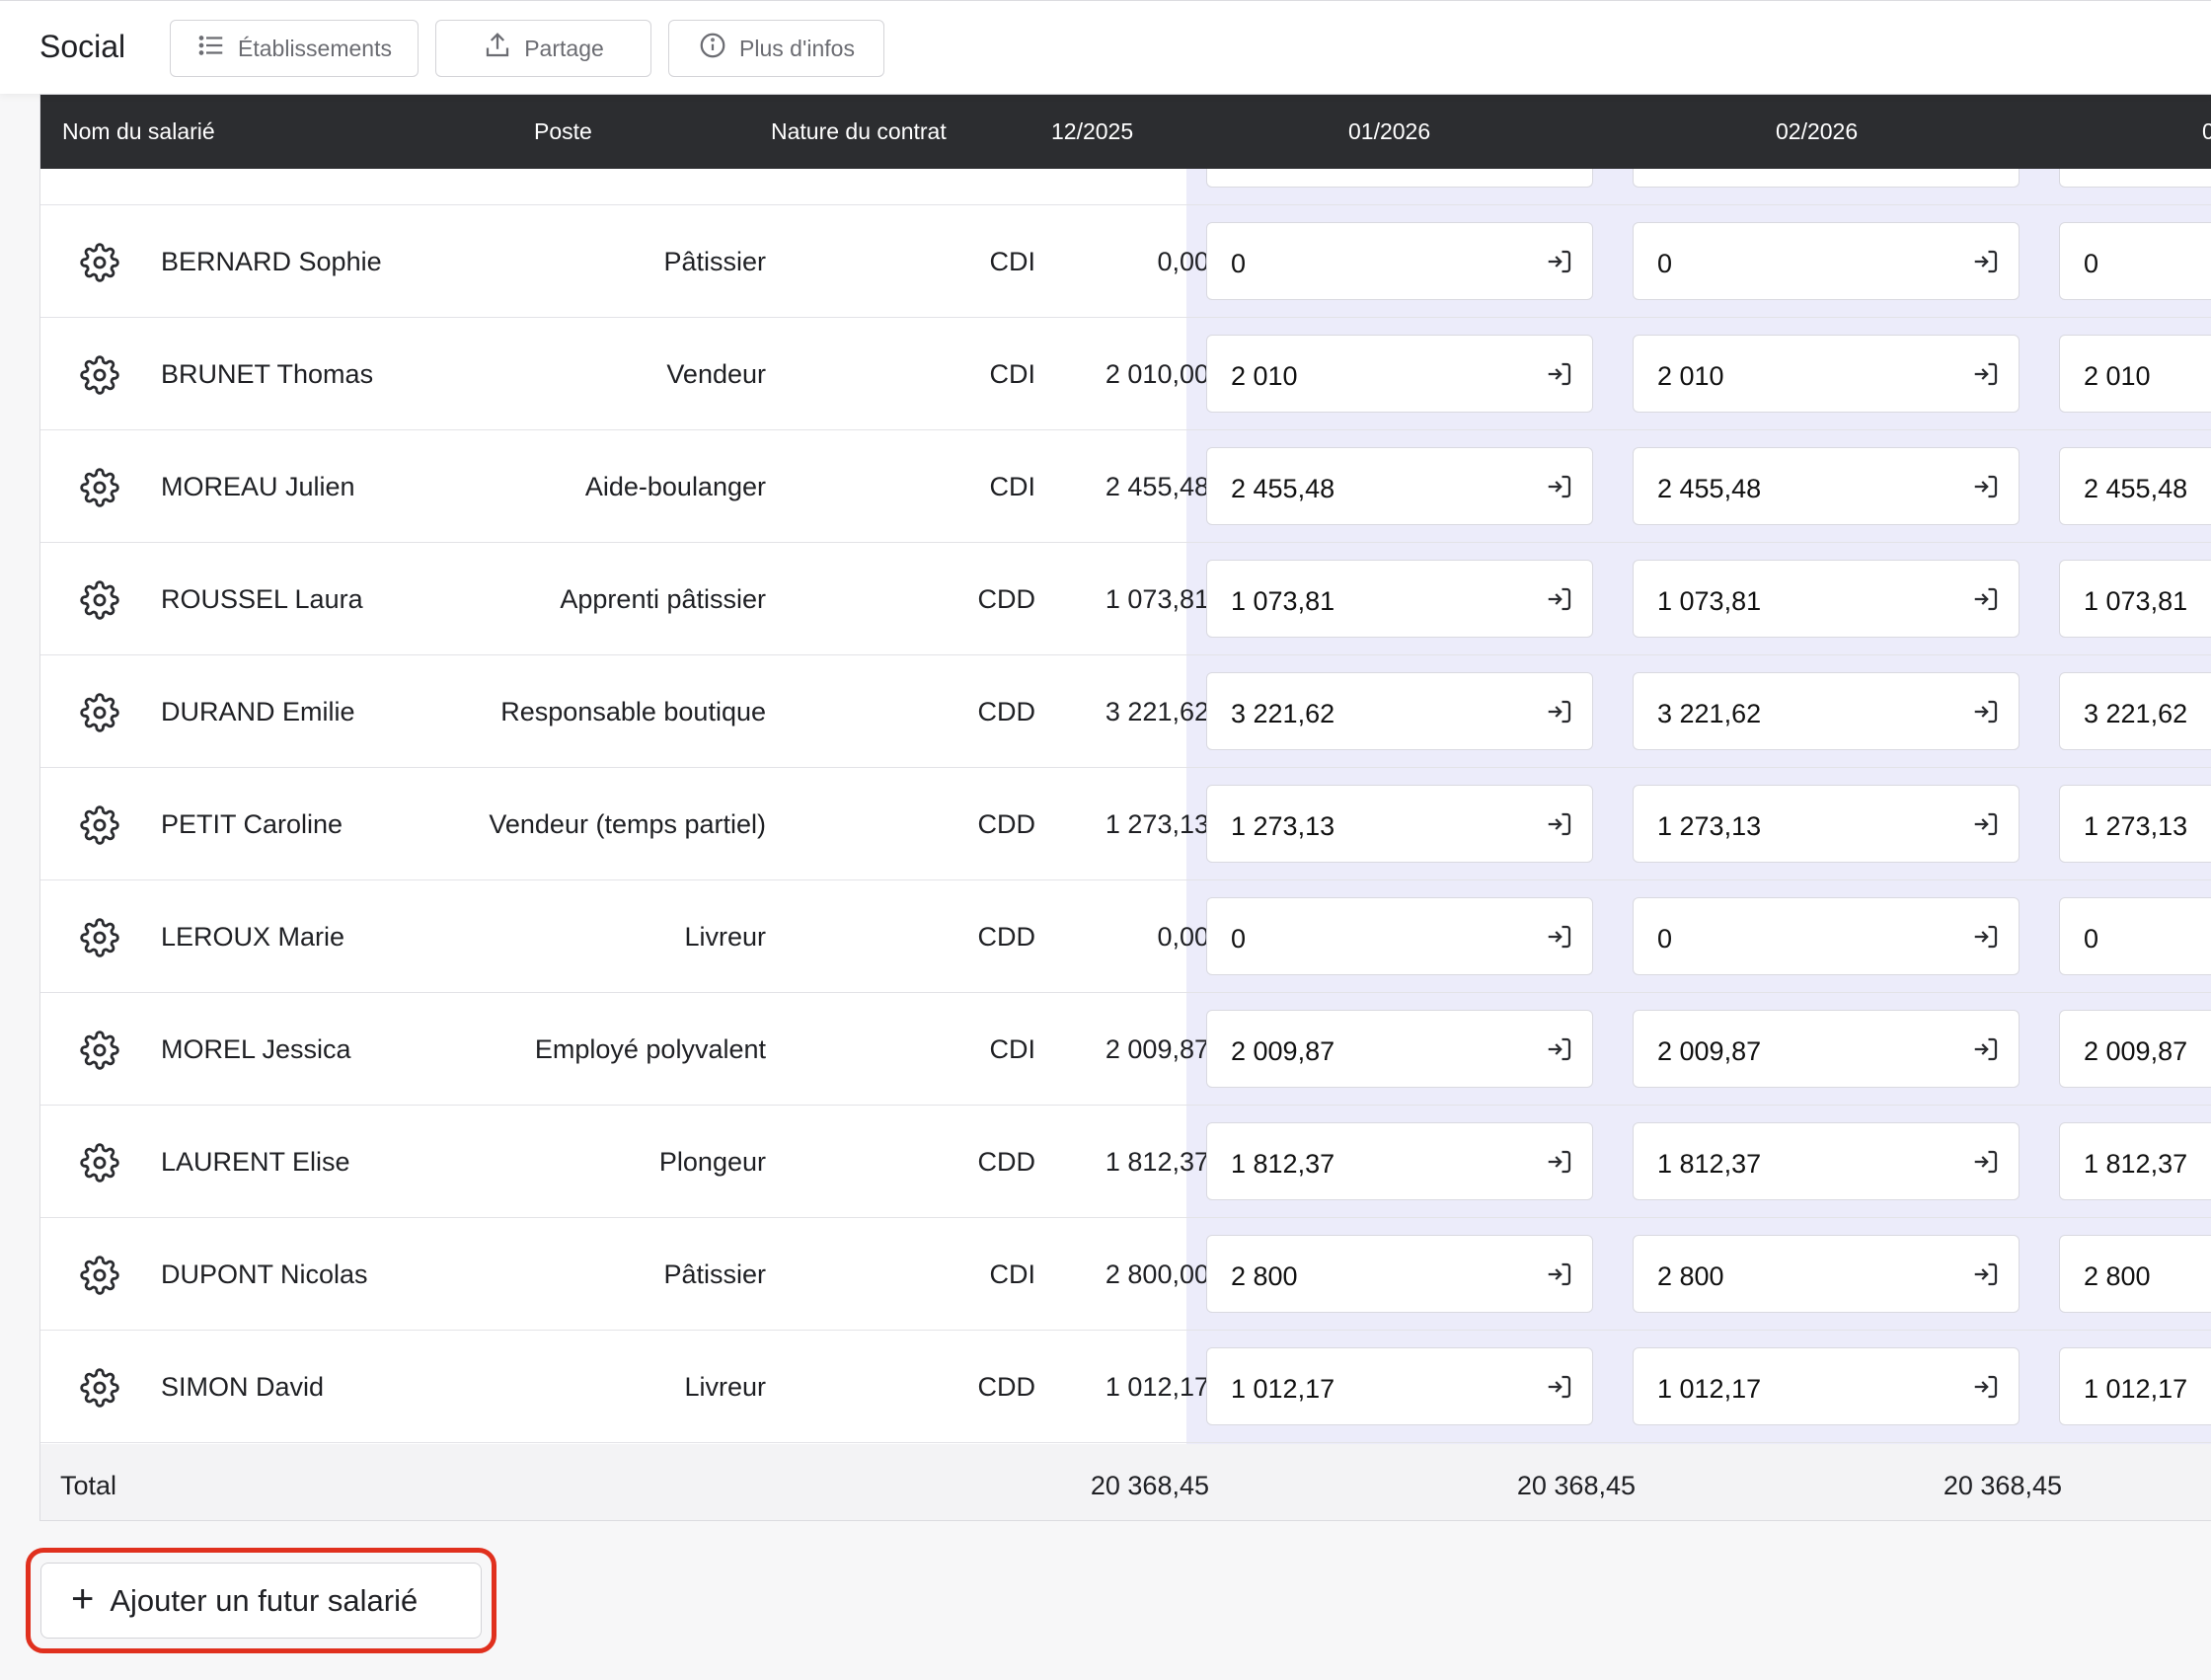 This screenshot has height=1680, width=2211. What do you see at coordinates (2002, 1485) in the screenshot?
I see `total-month-3: 20 368,45` at bounding box center [2002, 1485].